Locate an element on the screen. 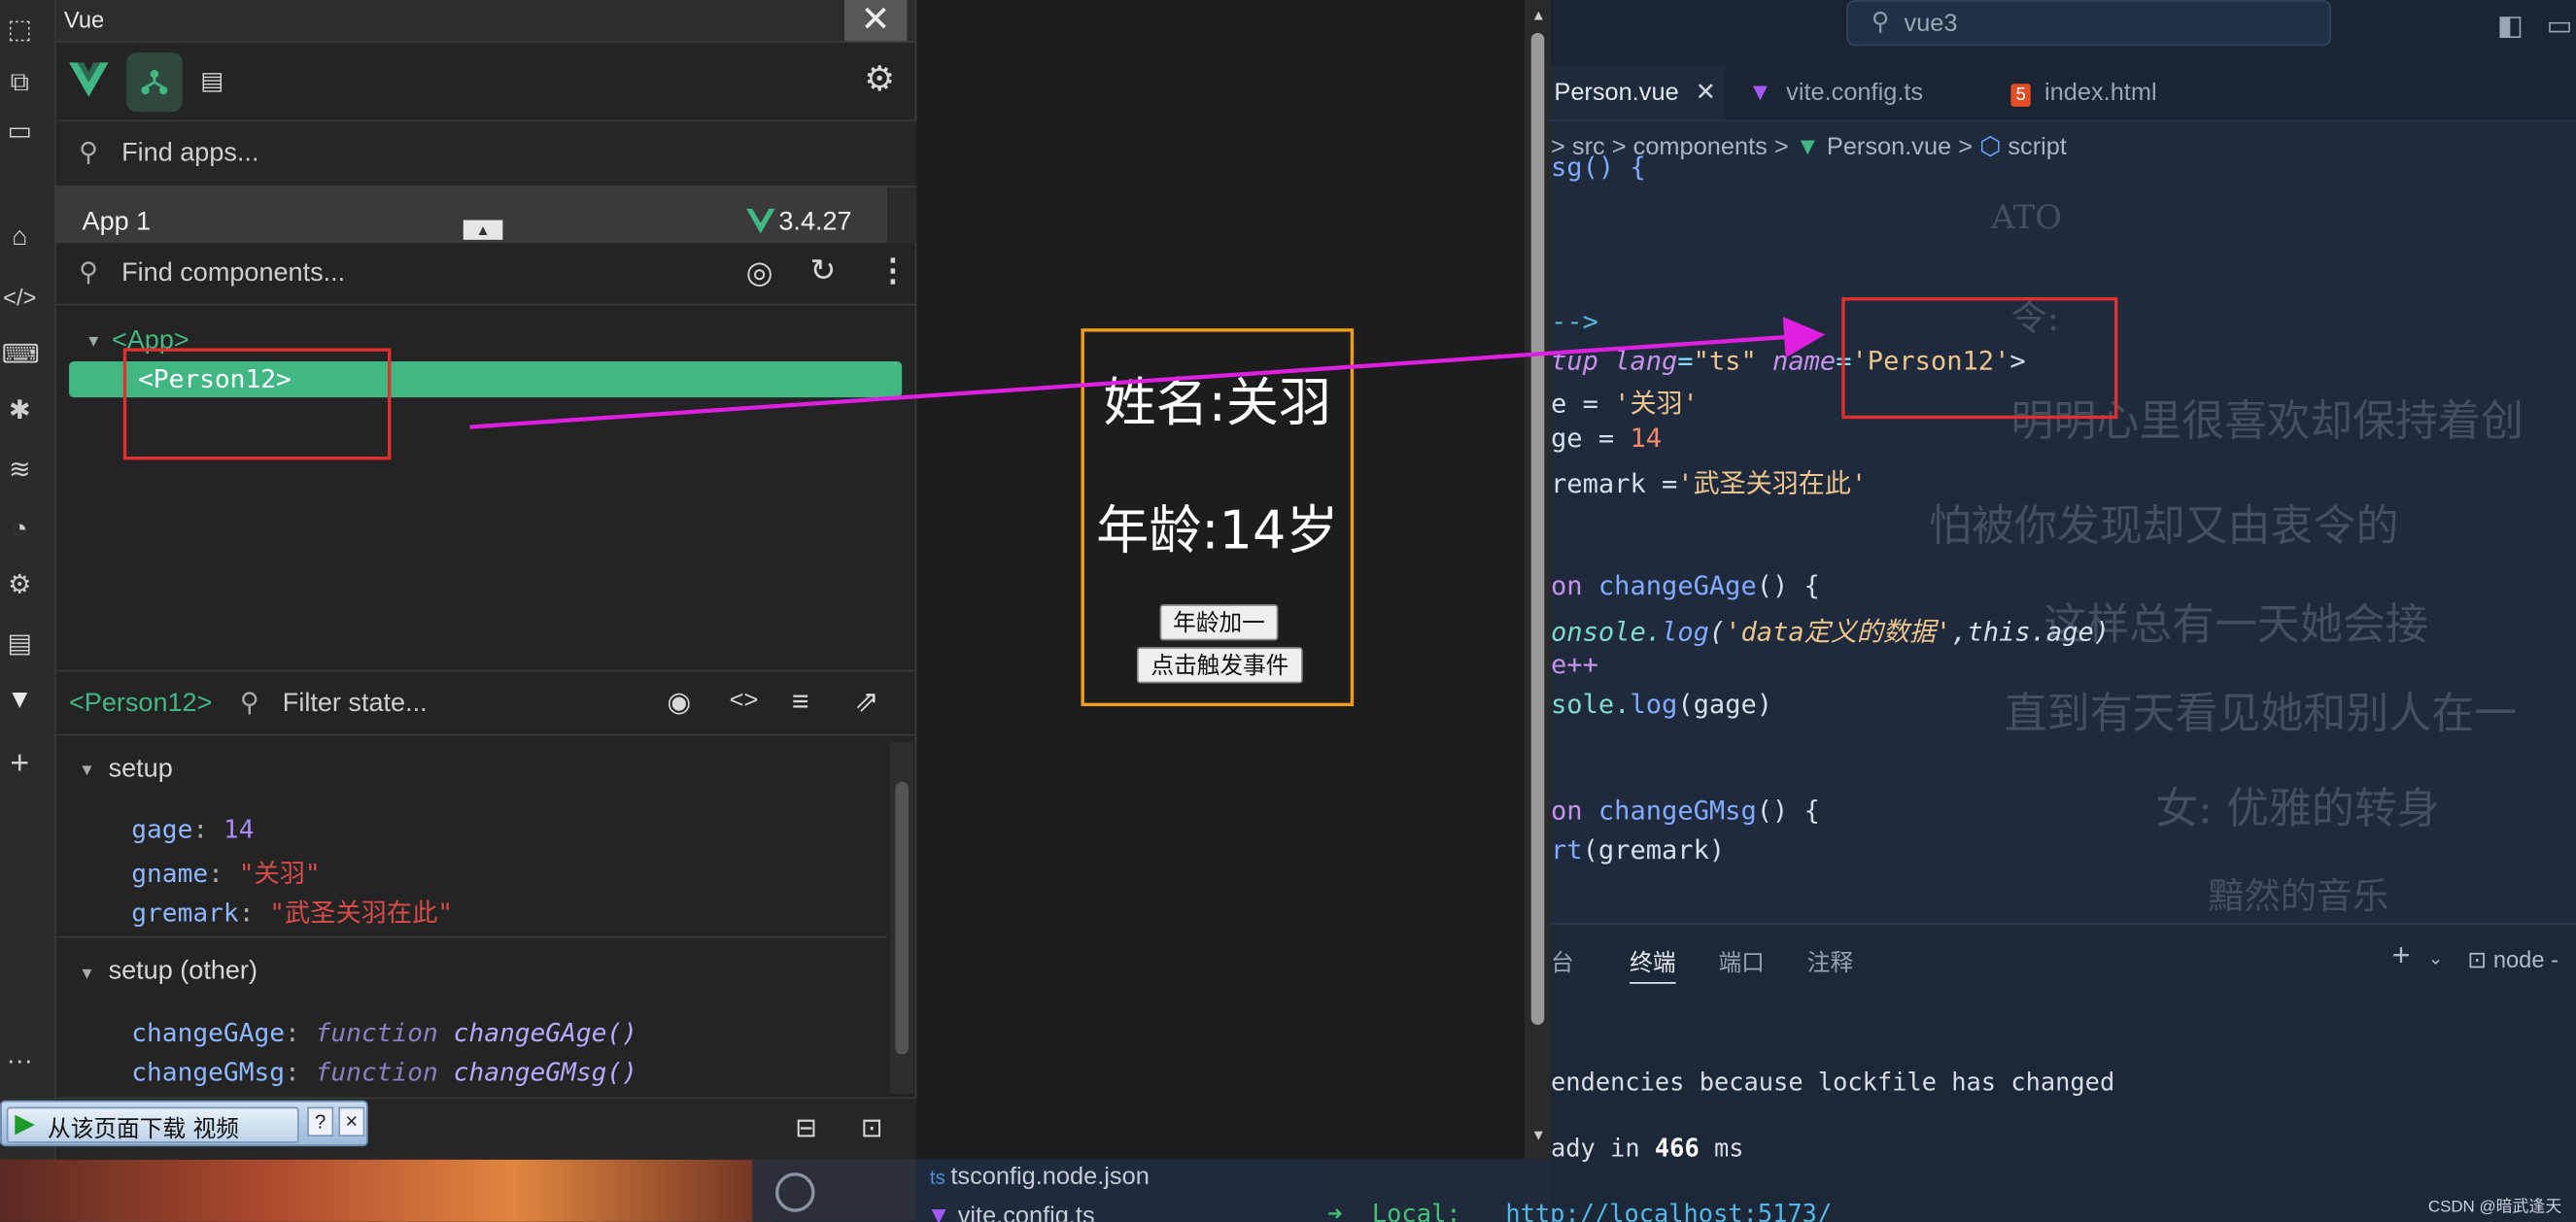 Image resolution: width=2576 pixels, height=1222 pixels. state-key: changeGAge is located at coordinates (208, 1033).